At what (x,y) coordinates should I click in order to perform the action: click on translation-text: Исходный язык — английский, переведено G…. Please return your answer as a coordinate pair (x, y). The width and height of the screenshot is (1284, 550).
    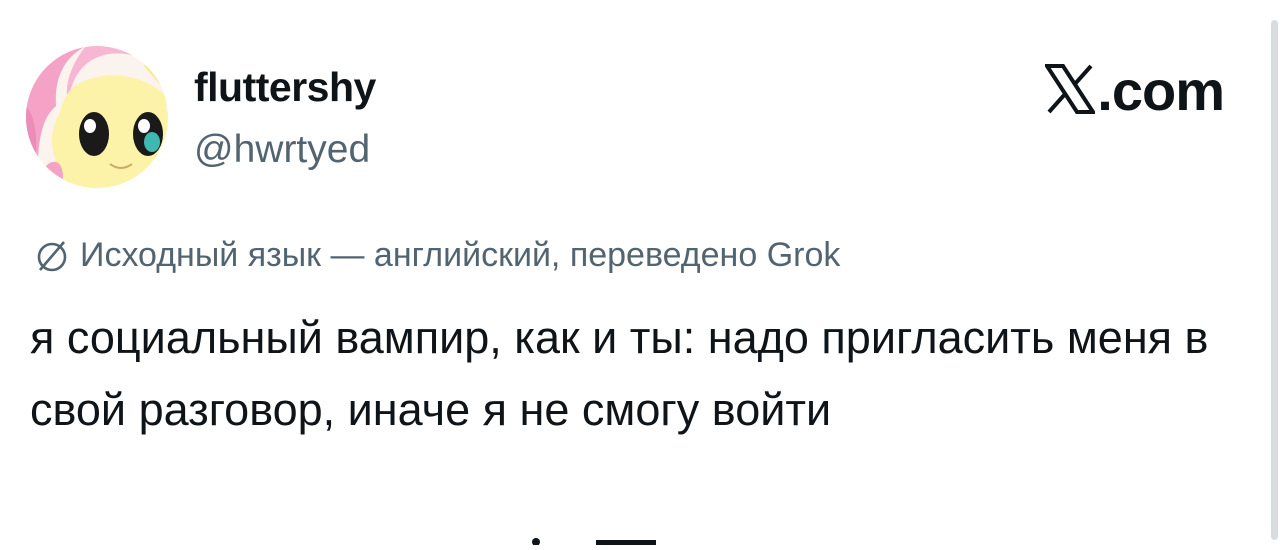
    Looking at the image, I should click on (460, 255).